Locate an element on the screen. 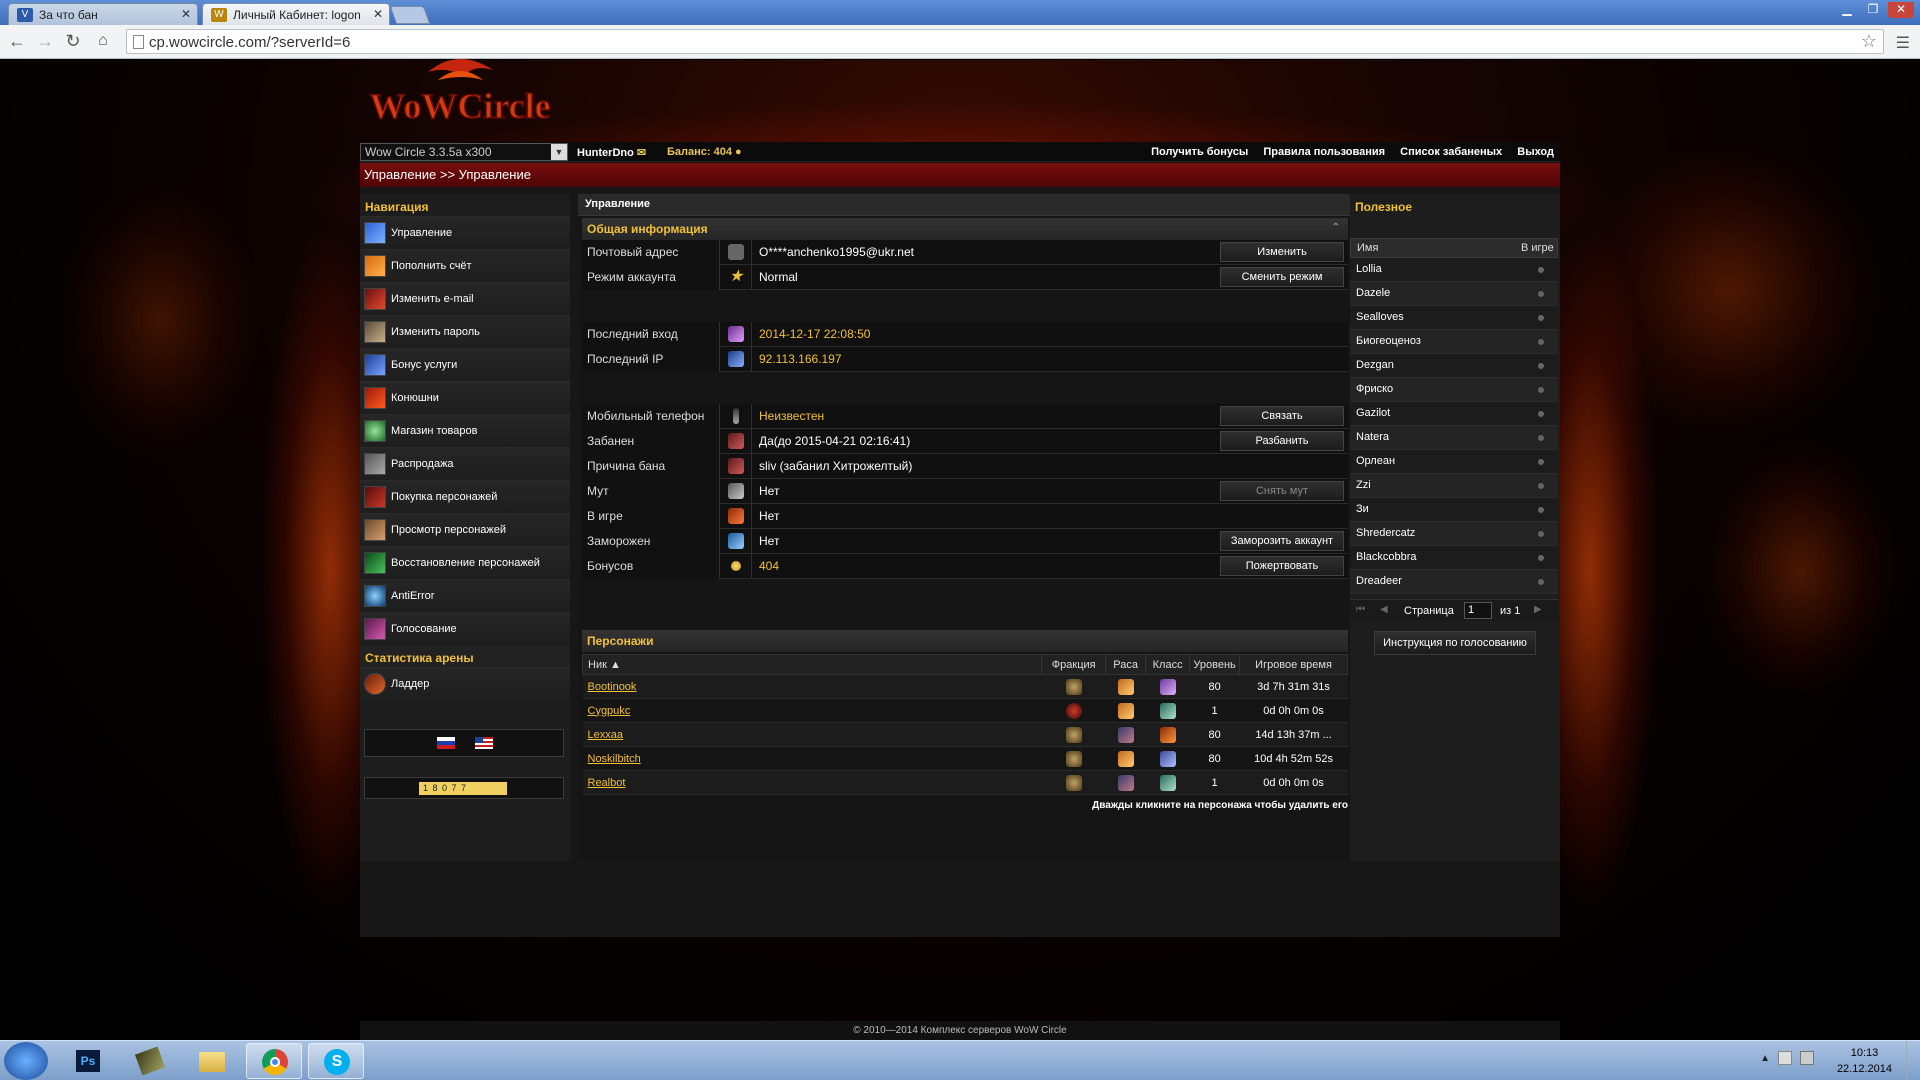  first-page-icon: ⏮ is located at coordinates (1360, 609).